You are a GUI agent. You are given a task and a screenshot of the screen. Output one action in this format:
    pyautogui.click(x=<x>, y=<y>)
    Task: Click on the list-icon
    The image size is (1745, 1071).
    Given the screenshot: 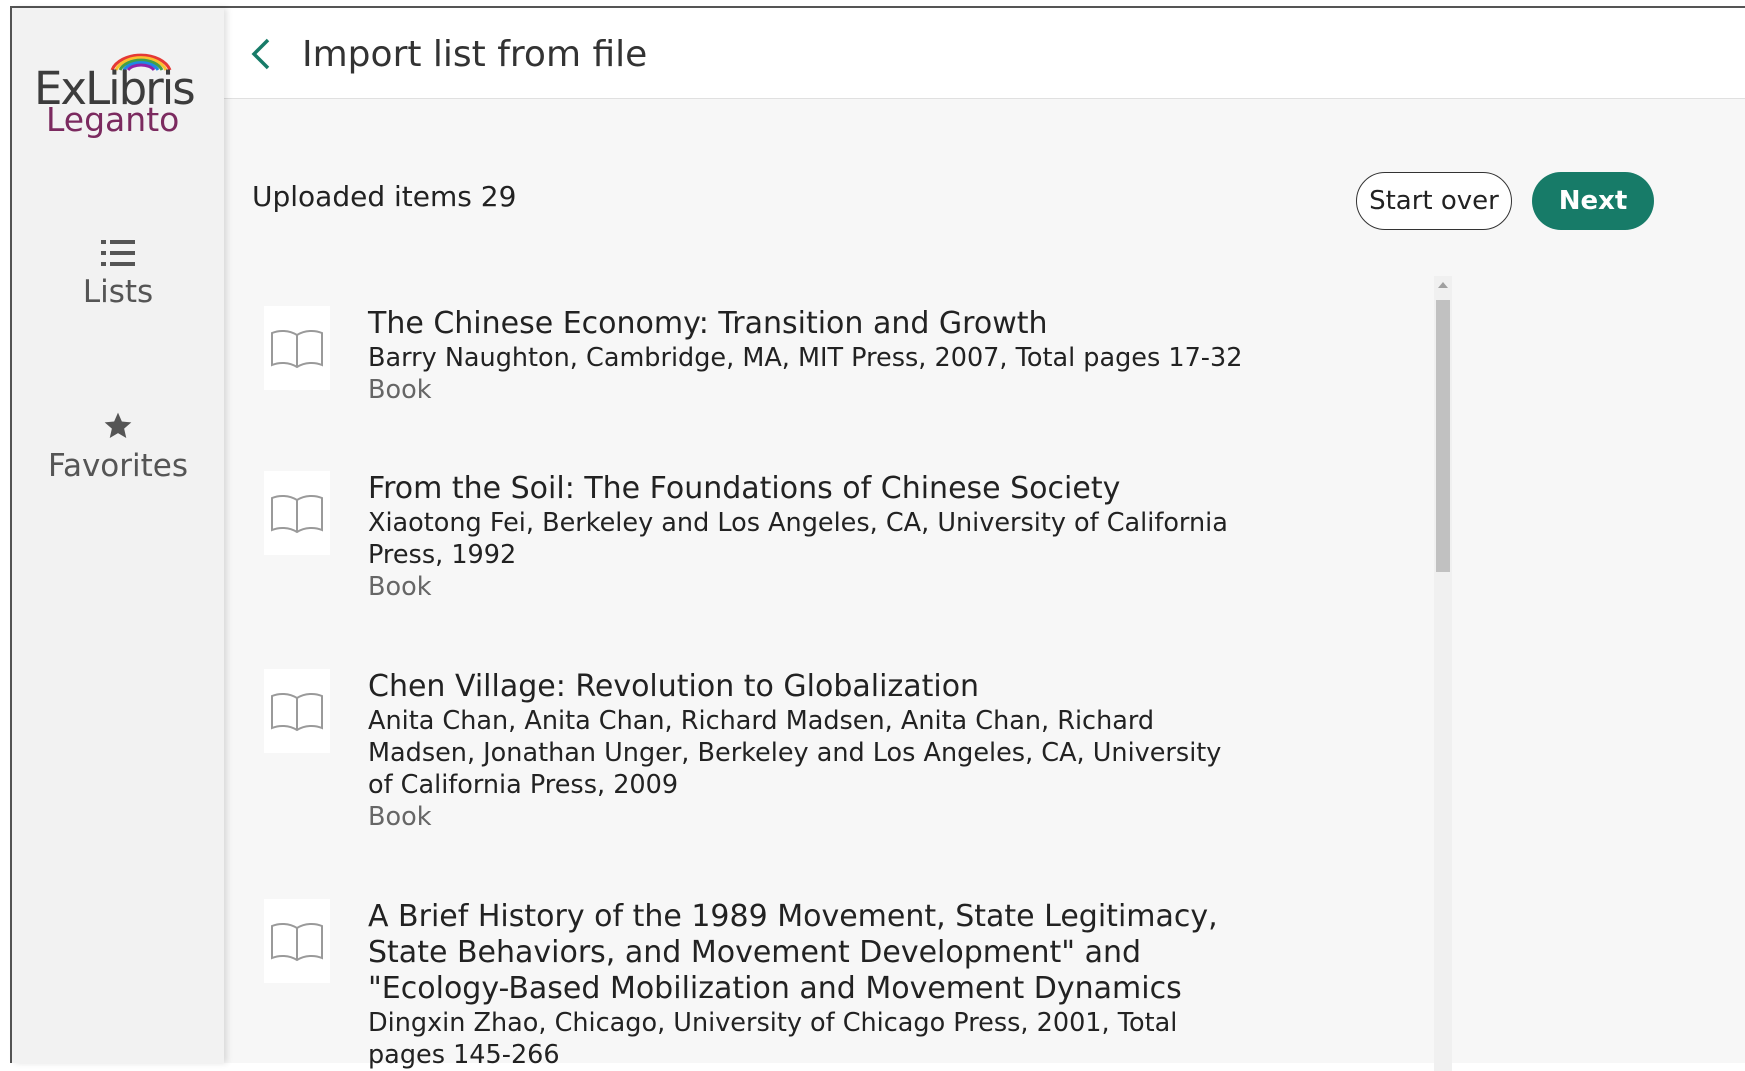 What is the action you would take?
    pyautogui.click(x=118, y=253)
    